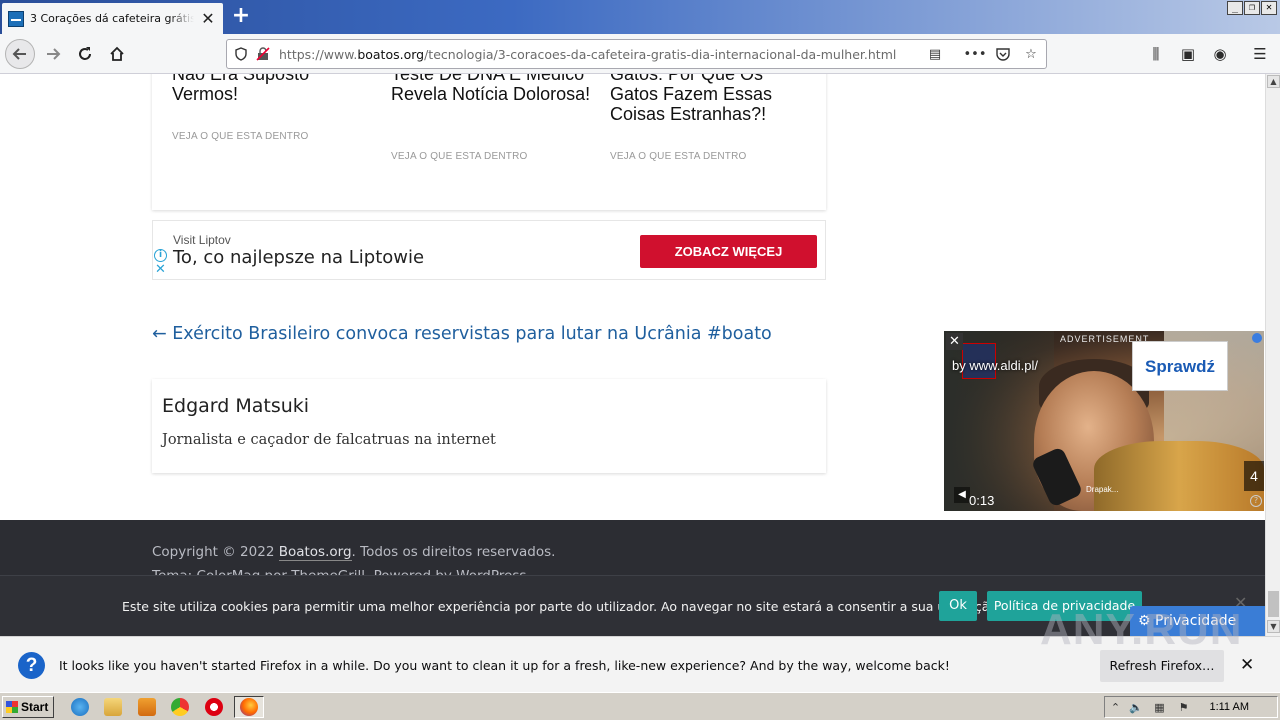 Image resolution: width=1280 pixels, height=720 pixels. What do you see at coordinates (1273, 626) in the screenshot?
I see `scroll-down-arrow: ▼` at bounding box center [1273, 626].